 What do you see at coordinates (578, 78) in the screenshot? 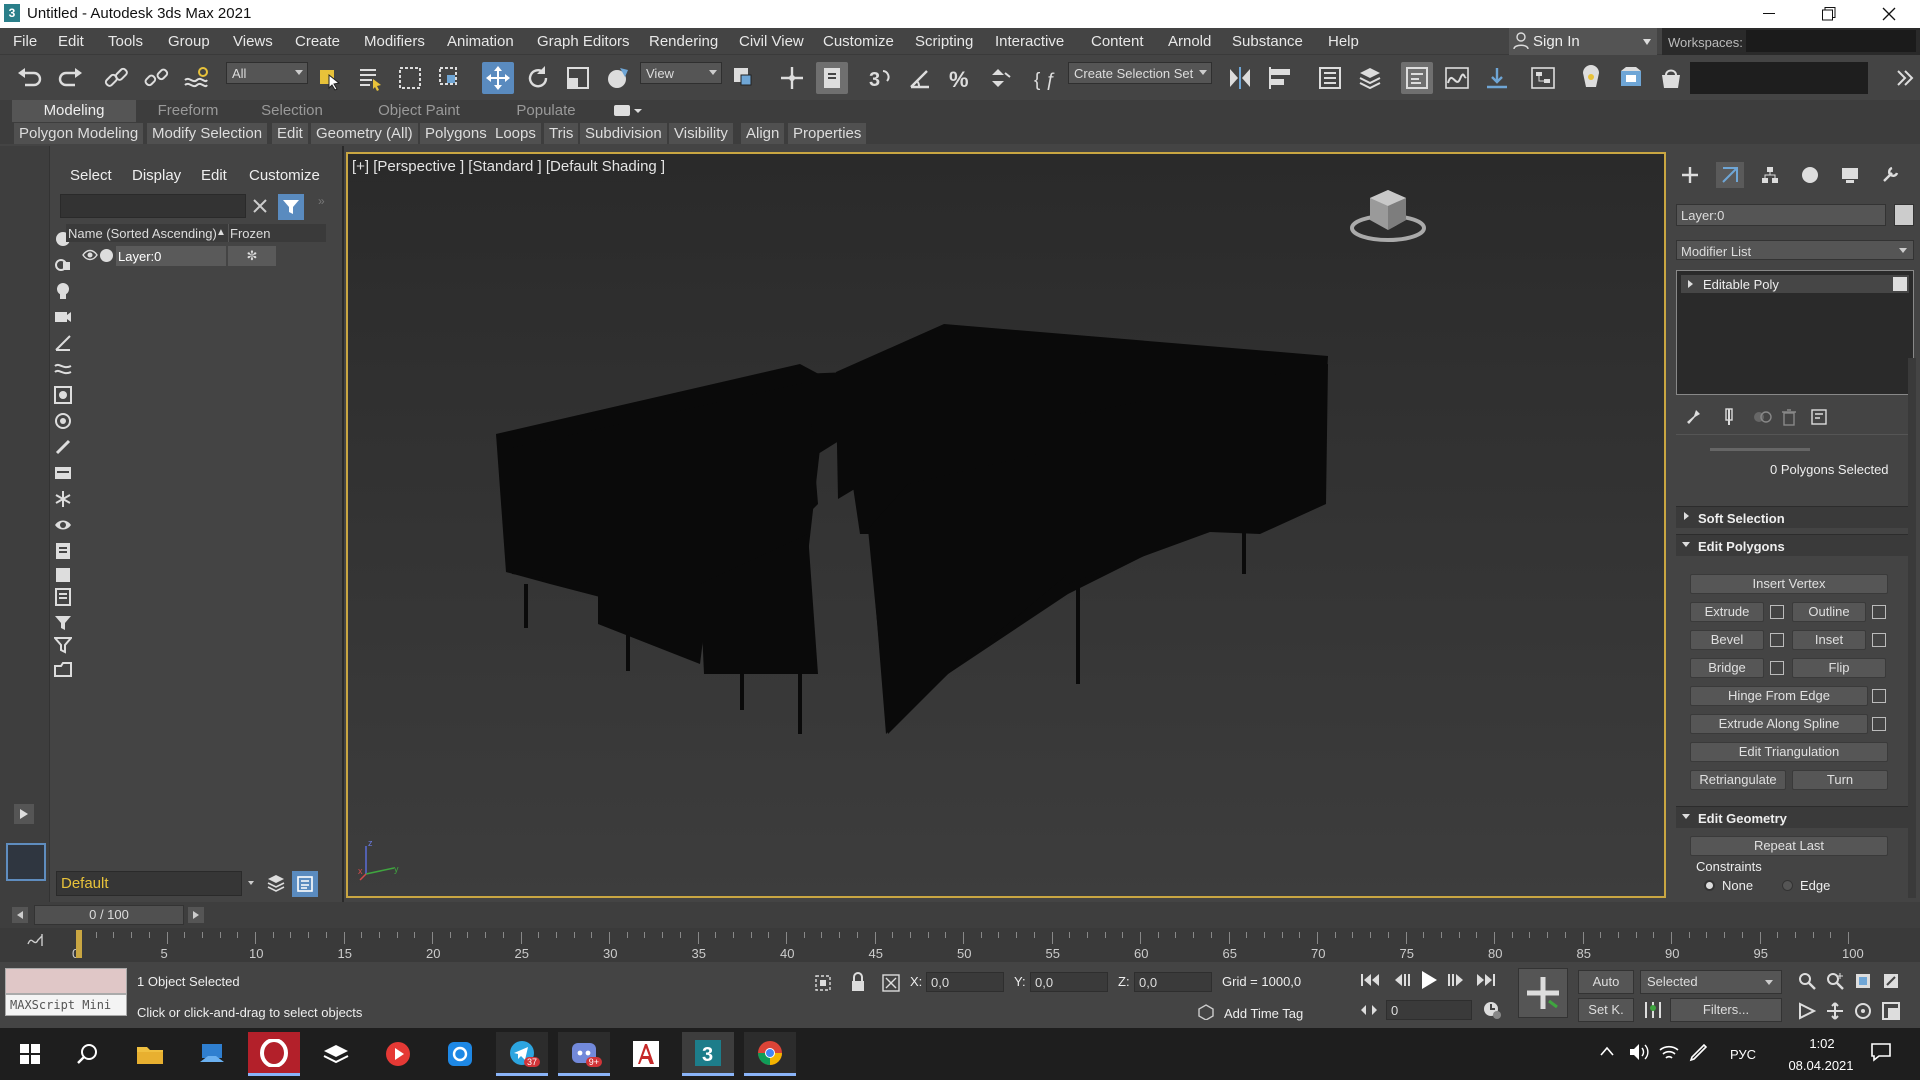
I see `scale-icon` at bounding box center [578, 78].